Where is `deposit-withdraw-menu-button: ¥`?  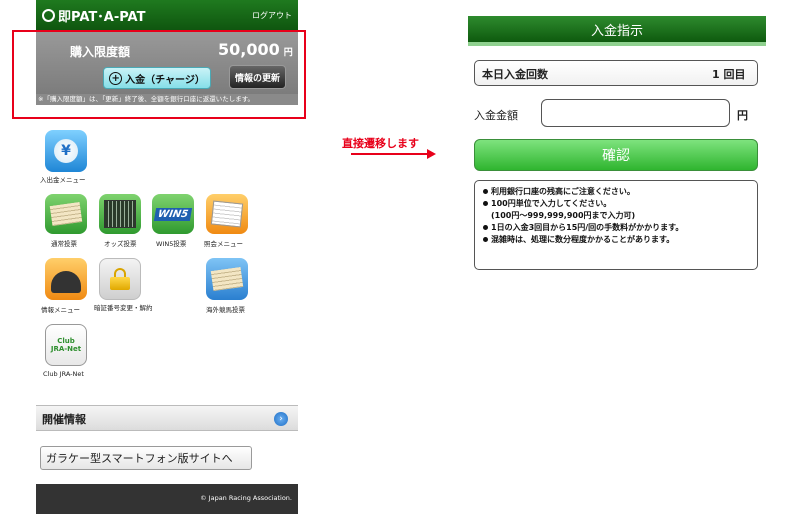 deposit-withdraw-menu-button: ¥ is located at coordinates (66, 151).